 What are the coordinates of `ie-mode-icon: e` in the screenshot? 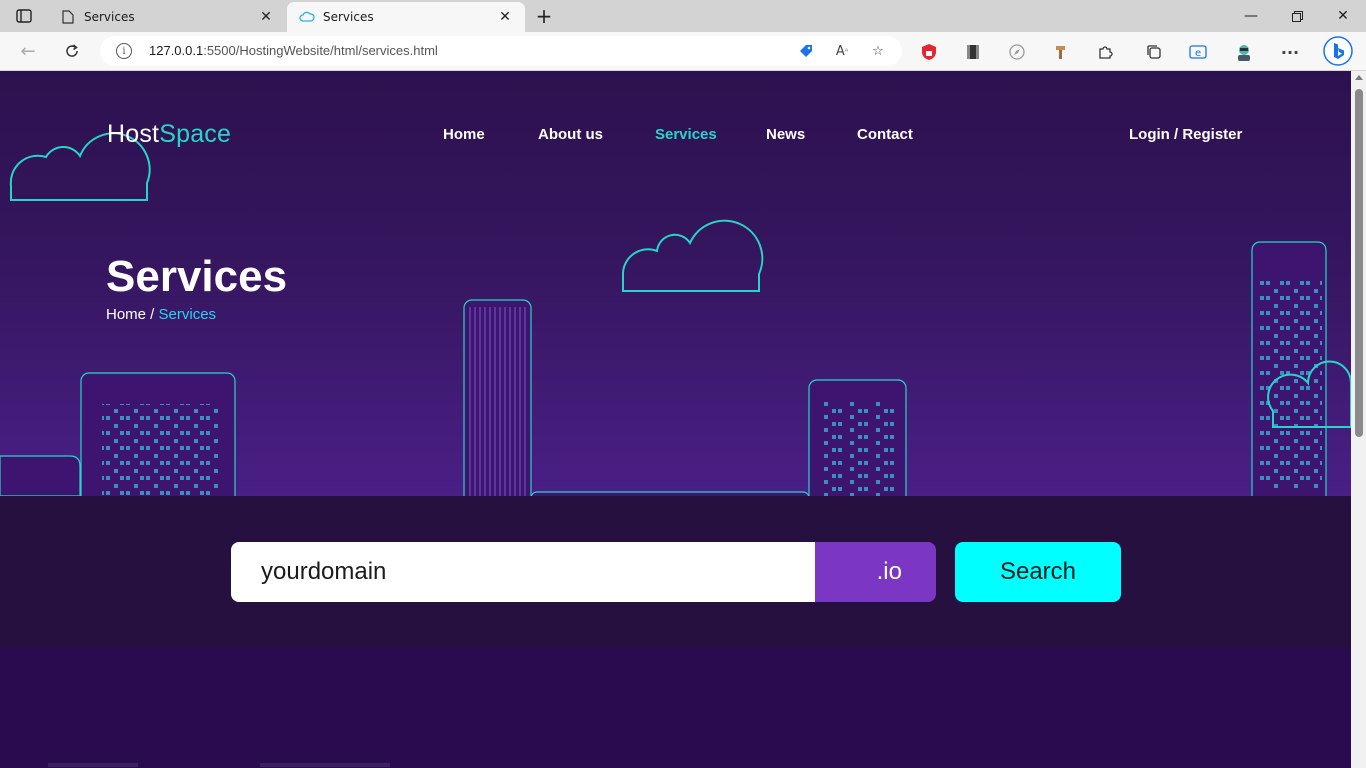 It's located at (1198, 52).